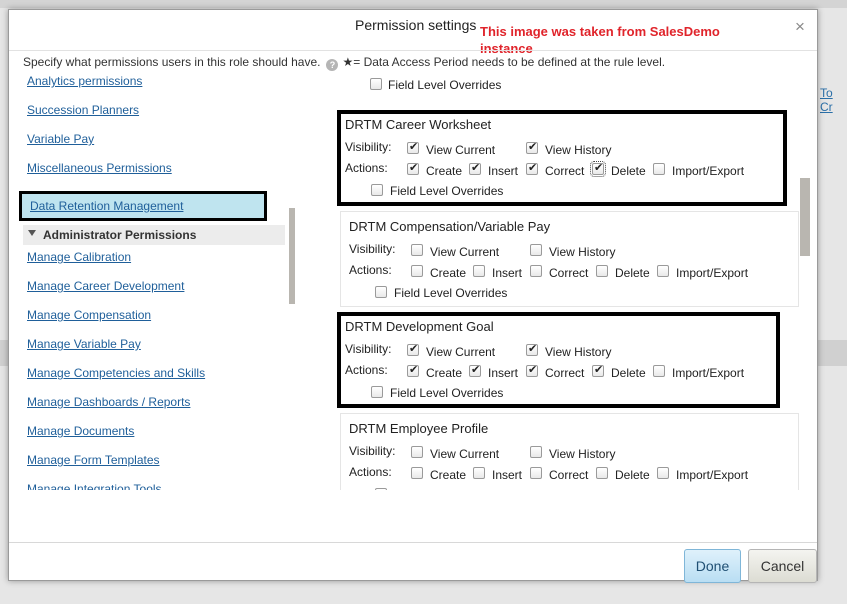  I want to click on nav-item-manage-dashboards-reports: Manage Dashboards / Reports, so click(108, 402).